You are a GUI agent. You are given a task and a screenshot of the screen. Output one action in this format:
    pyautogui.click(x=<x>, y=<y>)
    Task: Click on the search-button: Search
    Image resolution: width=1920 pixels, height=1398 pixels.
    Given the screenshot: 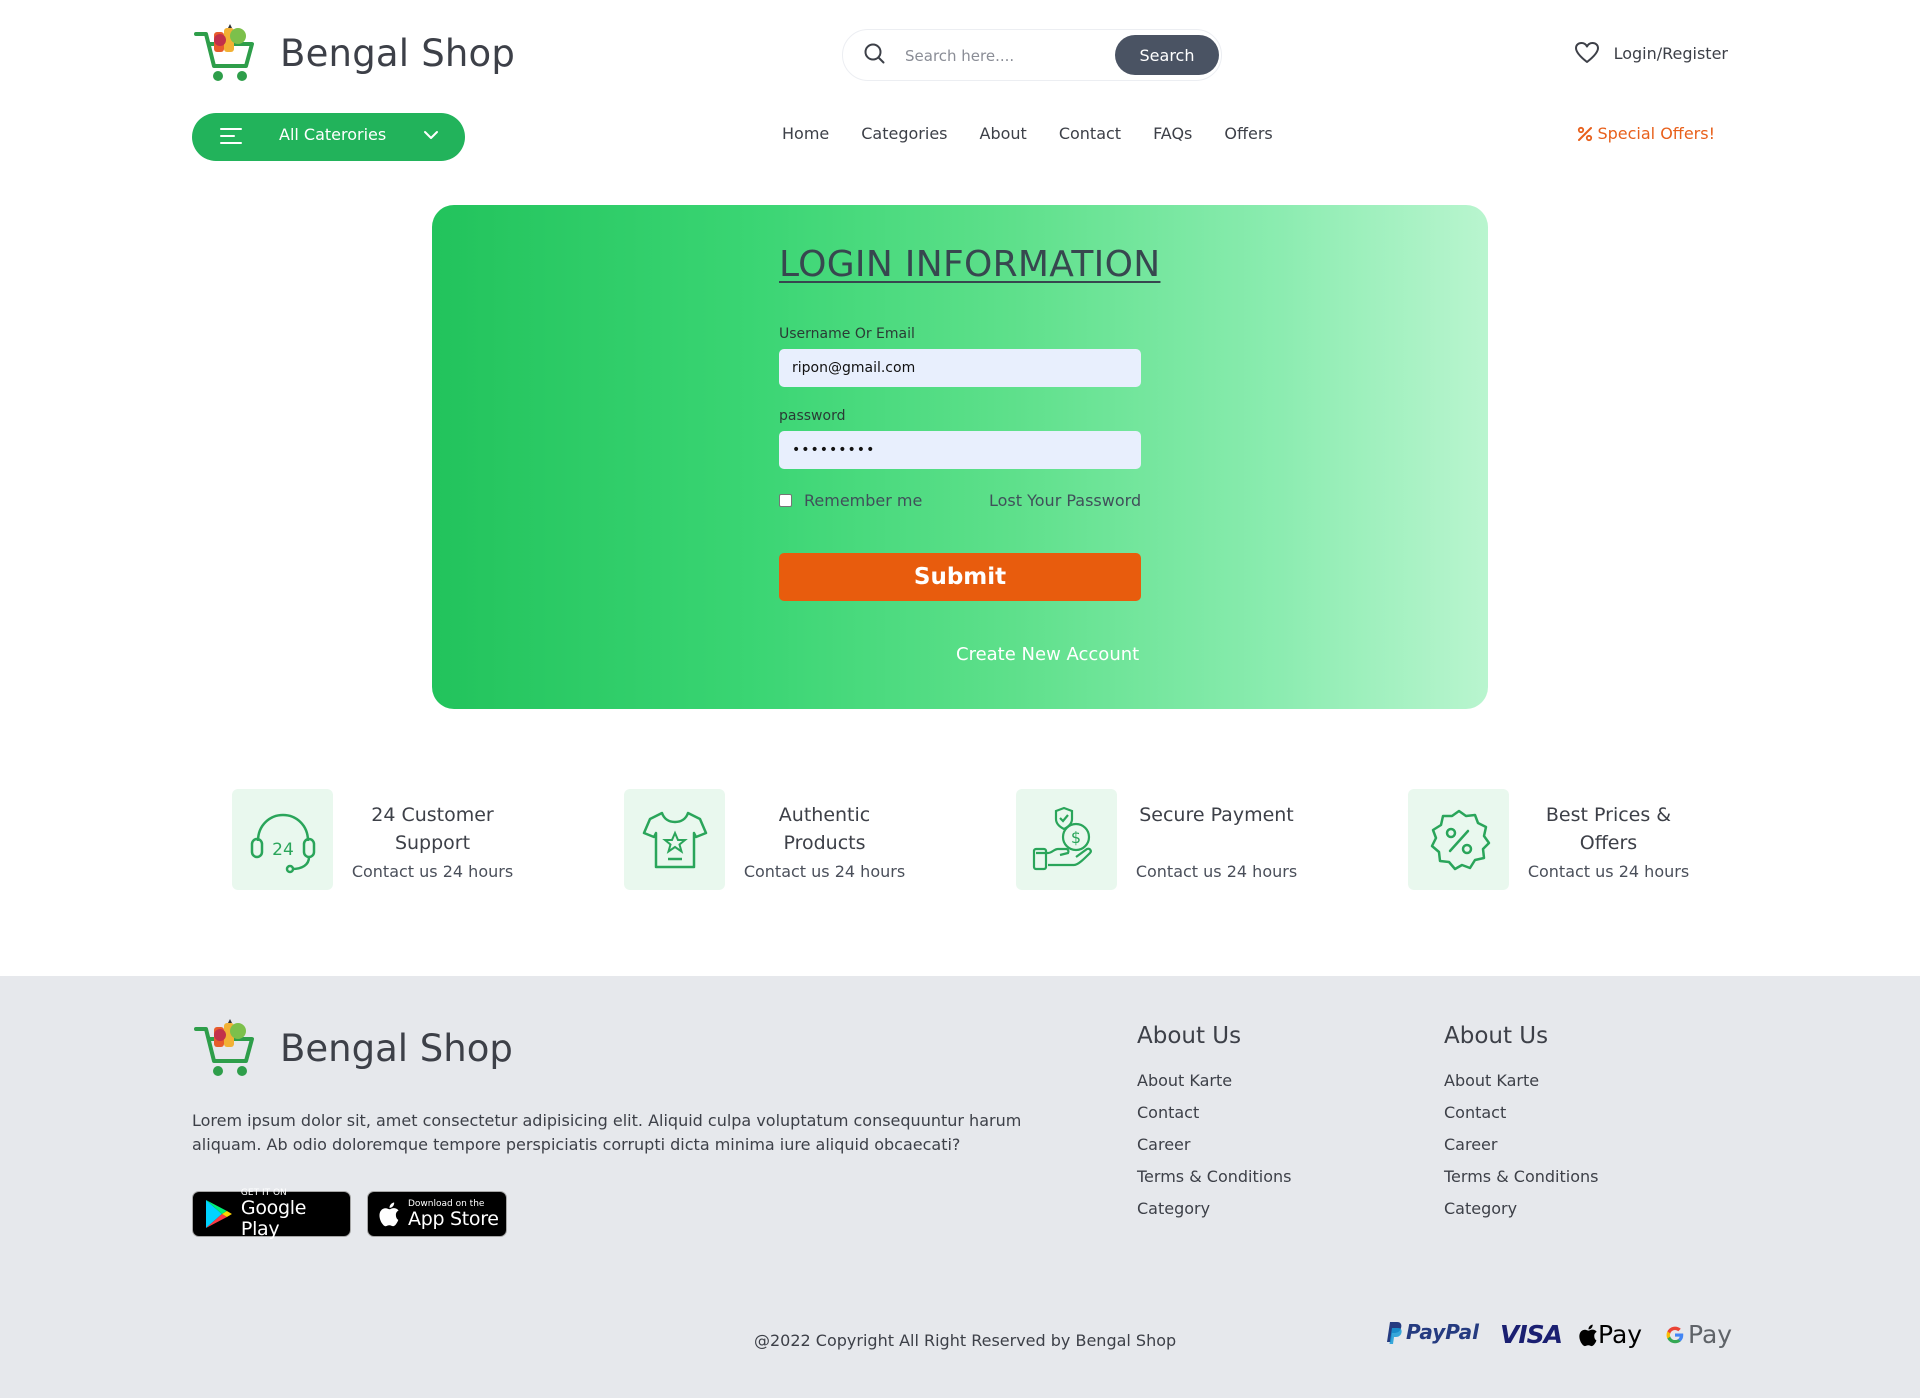 What is the action you would take?
    pyautogui.click(x=1167, y=55)
    